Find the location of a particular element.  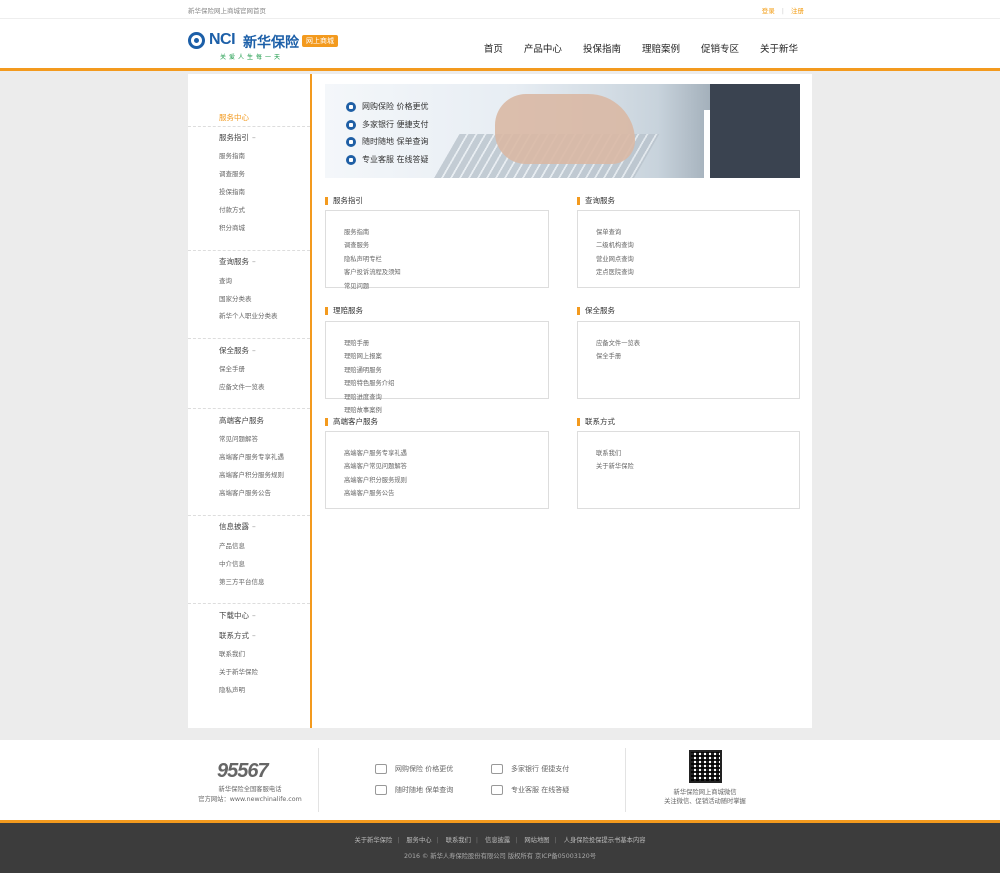

section-link: 常见问题 is located at coordinates (356, 285).